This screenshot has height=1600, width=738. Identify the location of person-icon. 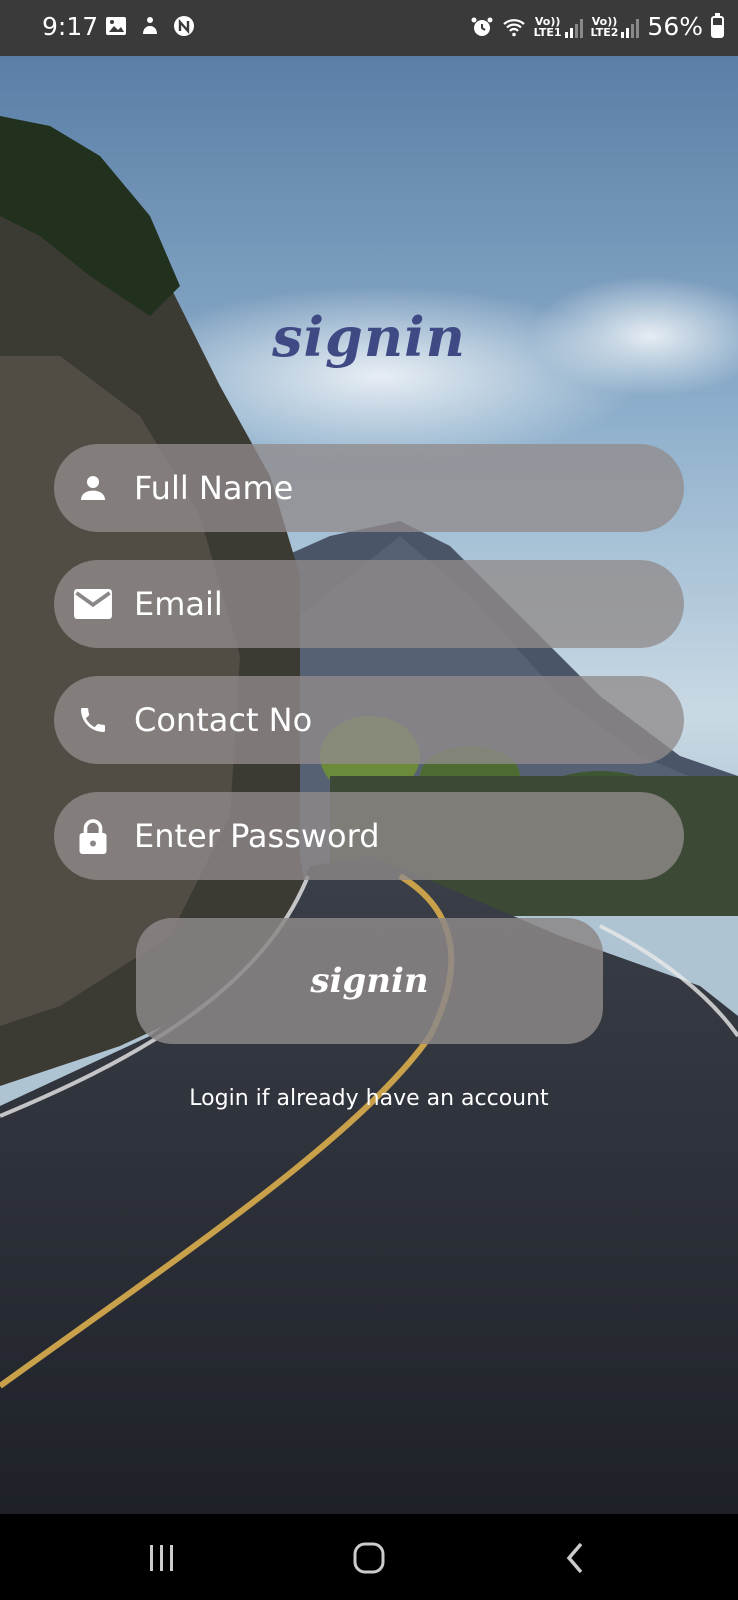
(93, 488).